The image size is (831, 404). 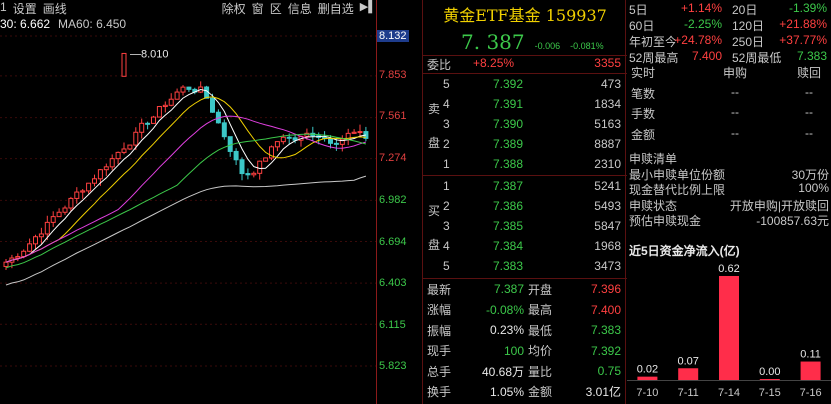 I want to click on stat-label: 振幅, so click(x=439, y=330).